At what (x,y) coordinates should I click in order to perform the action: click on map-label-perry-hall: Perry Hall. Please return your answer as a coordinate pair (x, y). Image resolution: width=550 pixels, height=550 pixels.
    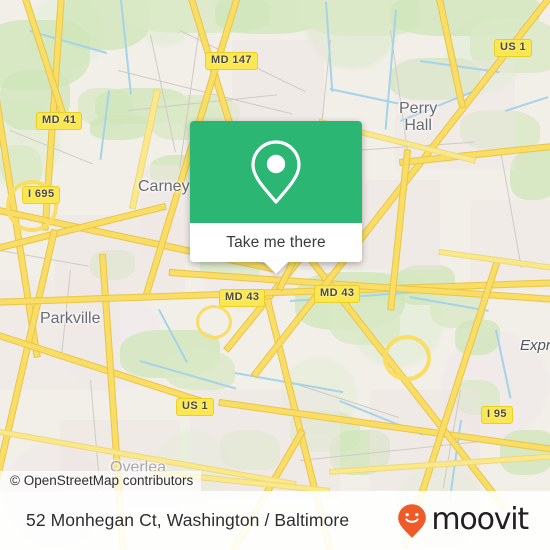
    Looking at the image, I should click on (418, 117).